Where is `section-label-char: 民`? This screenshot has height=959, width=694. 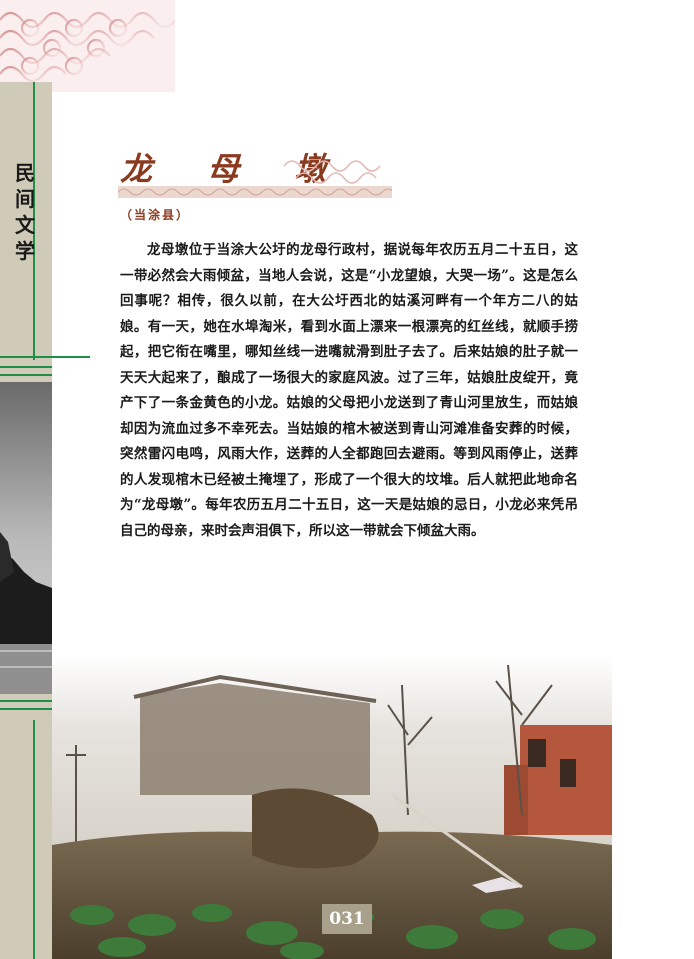 section-label-char: 民 is located at coordinates (25, 173).